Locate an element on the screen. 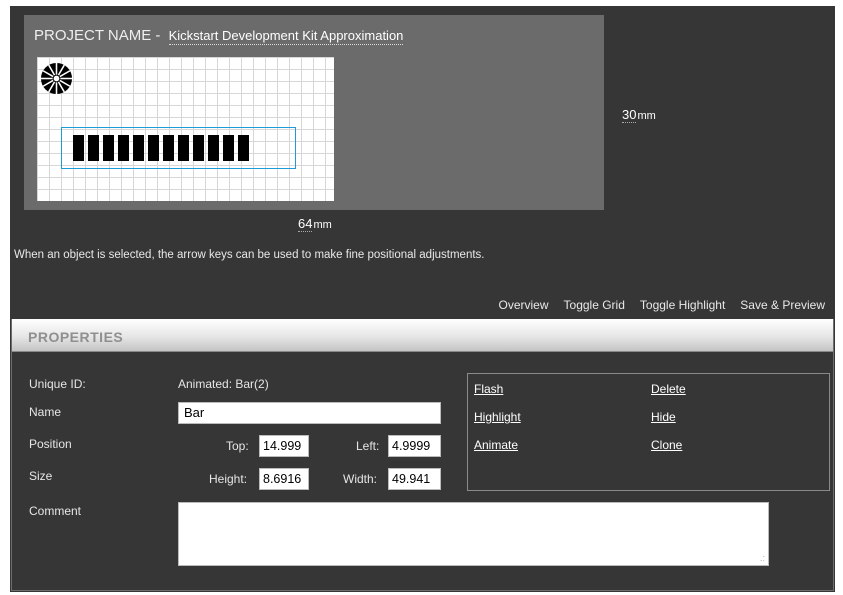 Image resolution: width=843 pixels, height=595 pixels. width-input: 49.941 is located at coordinates (414, 479).